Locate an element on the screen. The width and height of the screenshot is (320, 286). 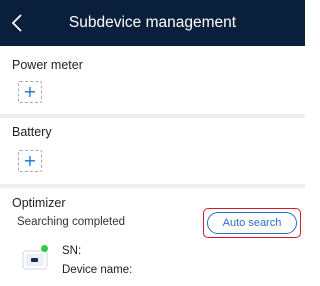
online-status-dot is located at coordinates (44, 248).